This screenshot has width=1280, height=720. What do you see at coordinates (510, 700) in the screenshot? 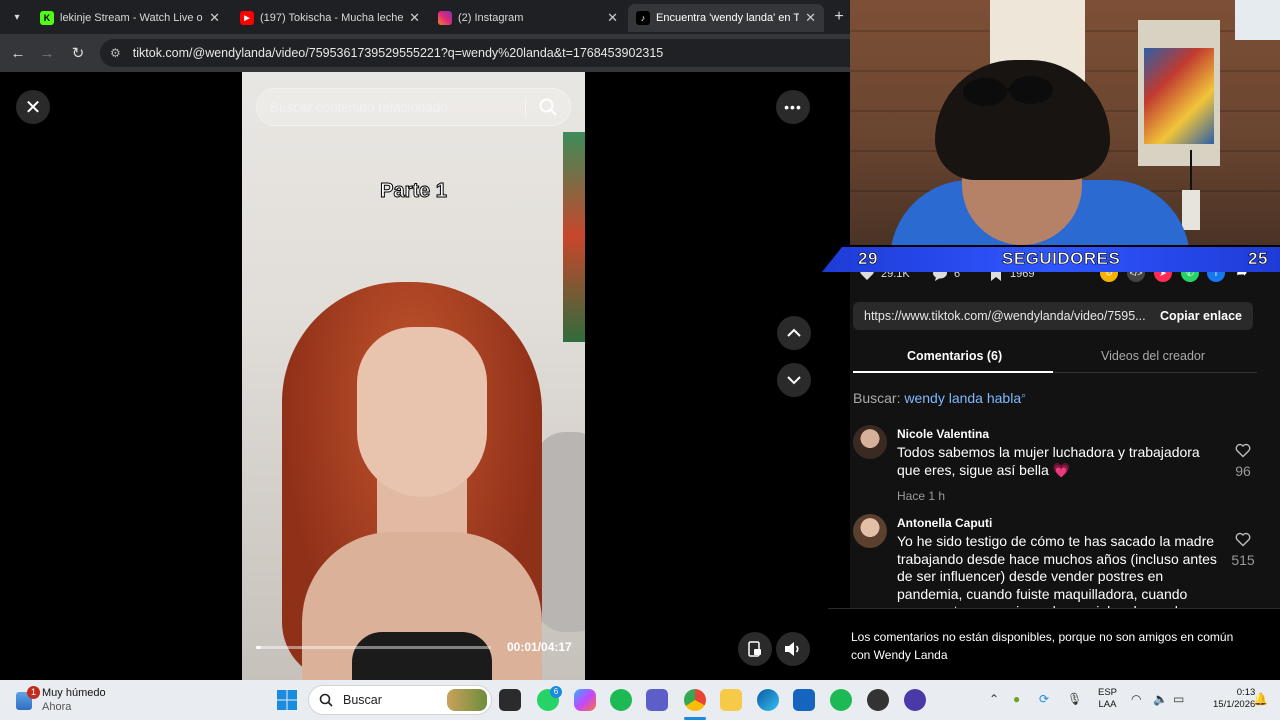
I see `task-view-icon` at bounding box center [510, 700].